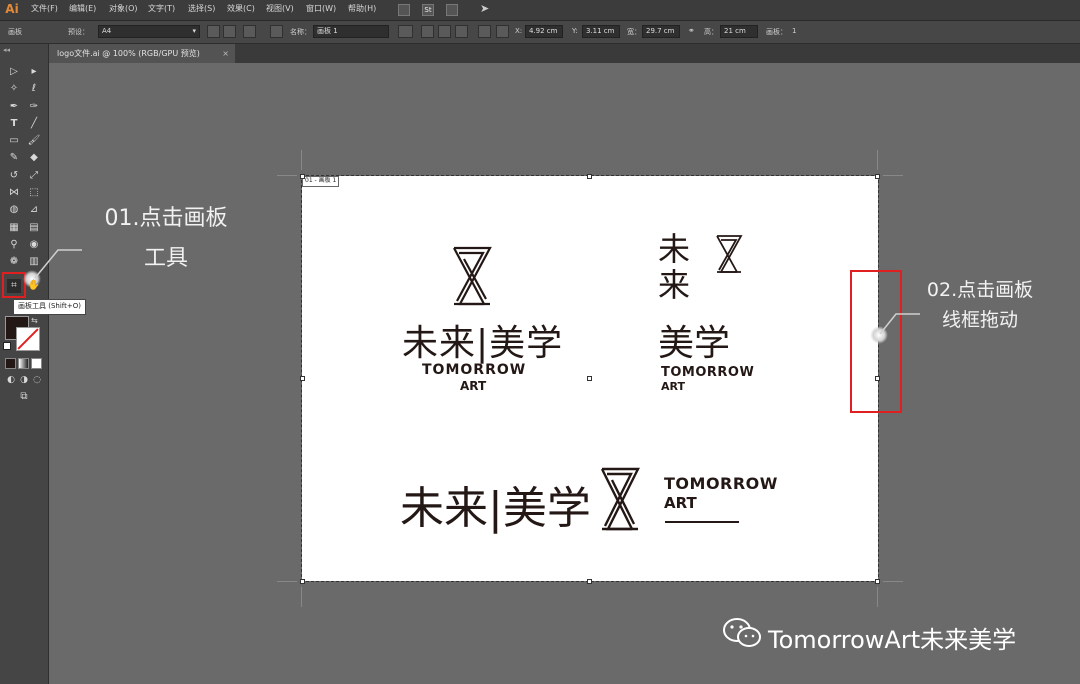 This screenshot has height=684, width=1080. What do you see at coordinates (589, 378) in the screenshot?
I see `center-point-handle` at bounding box center [589, 378].